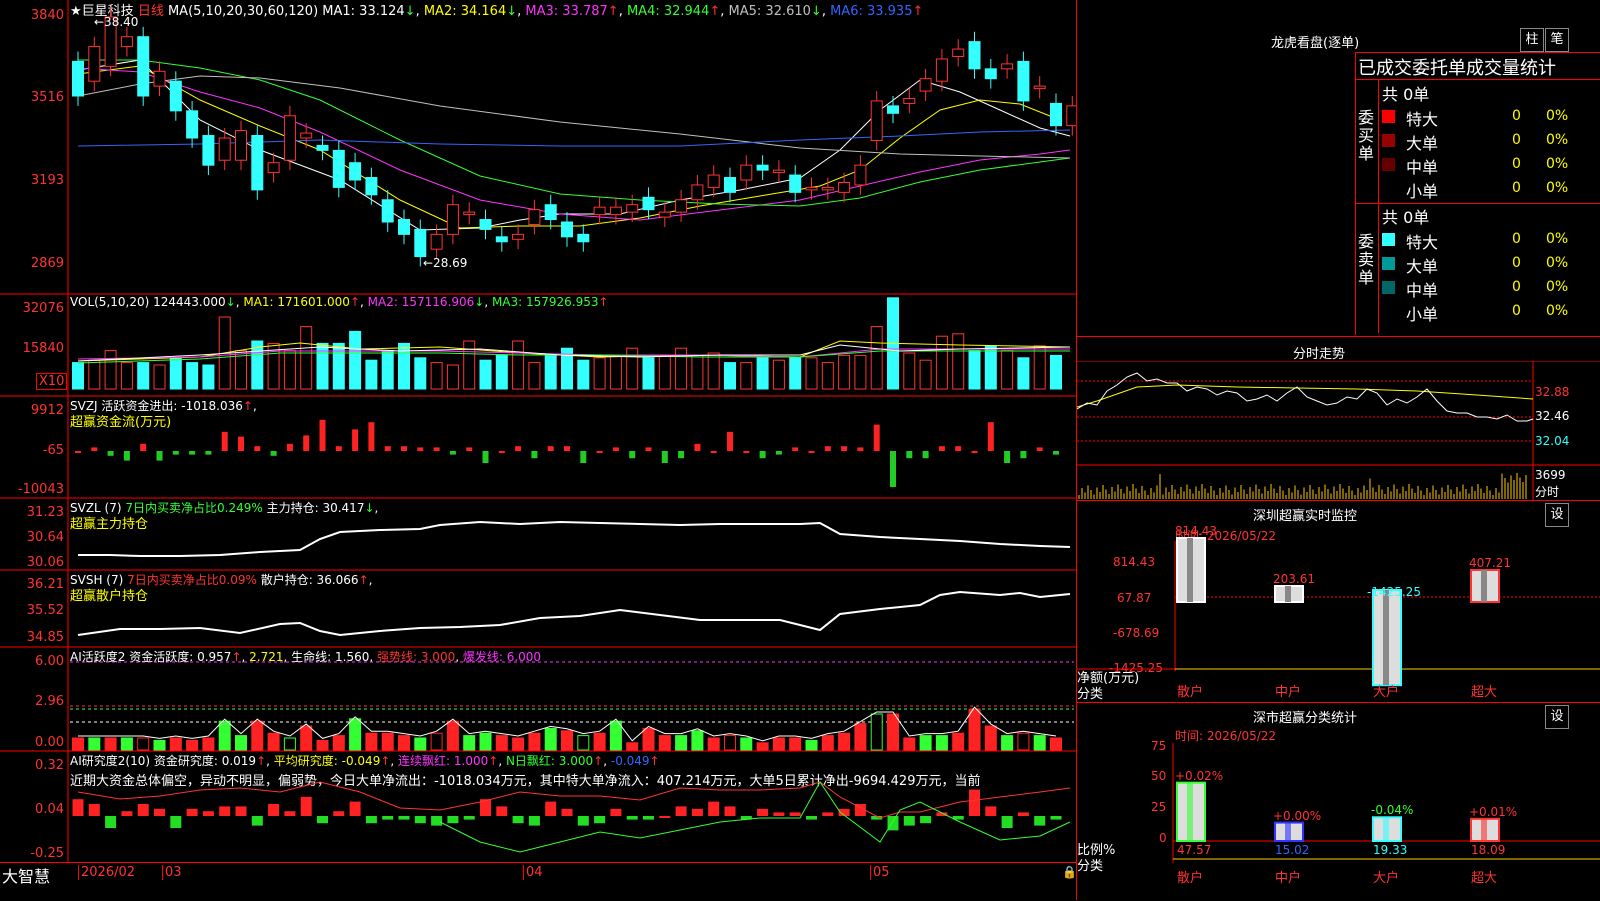 This screenshot has height=901, width=1600. I want to click on dragon-title: 龙虎看盘(逐单), so click(1315, 43).